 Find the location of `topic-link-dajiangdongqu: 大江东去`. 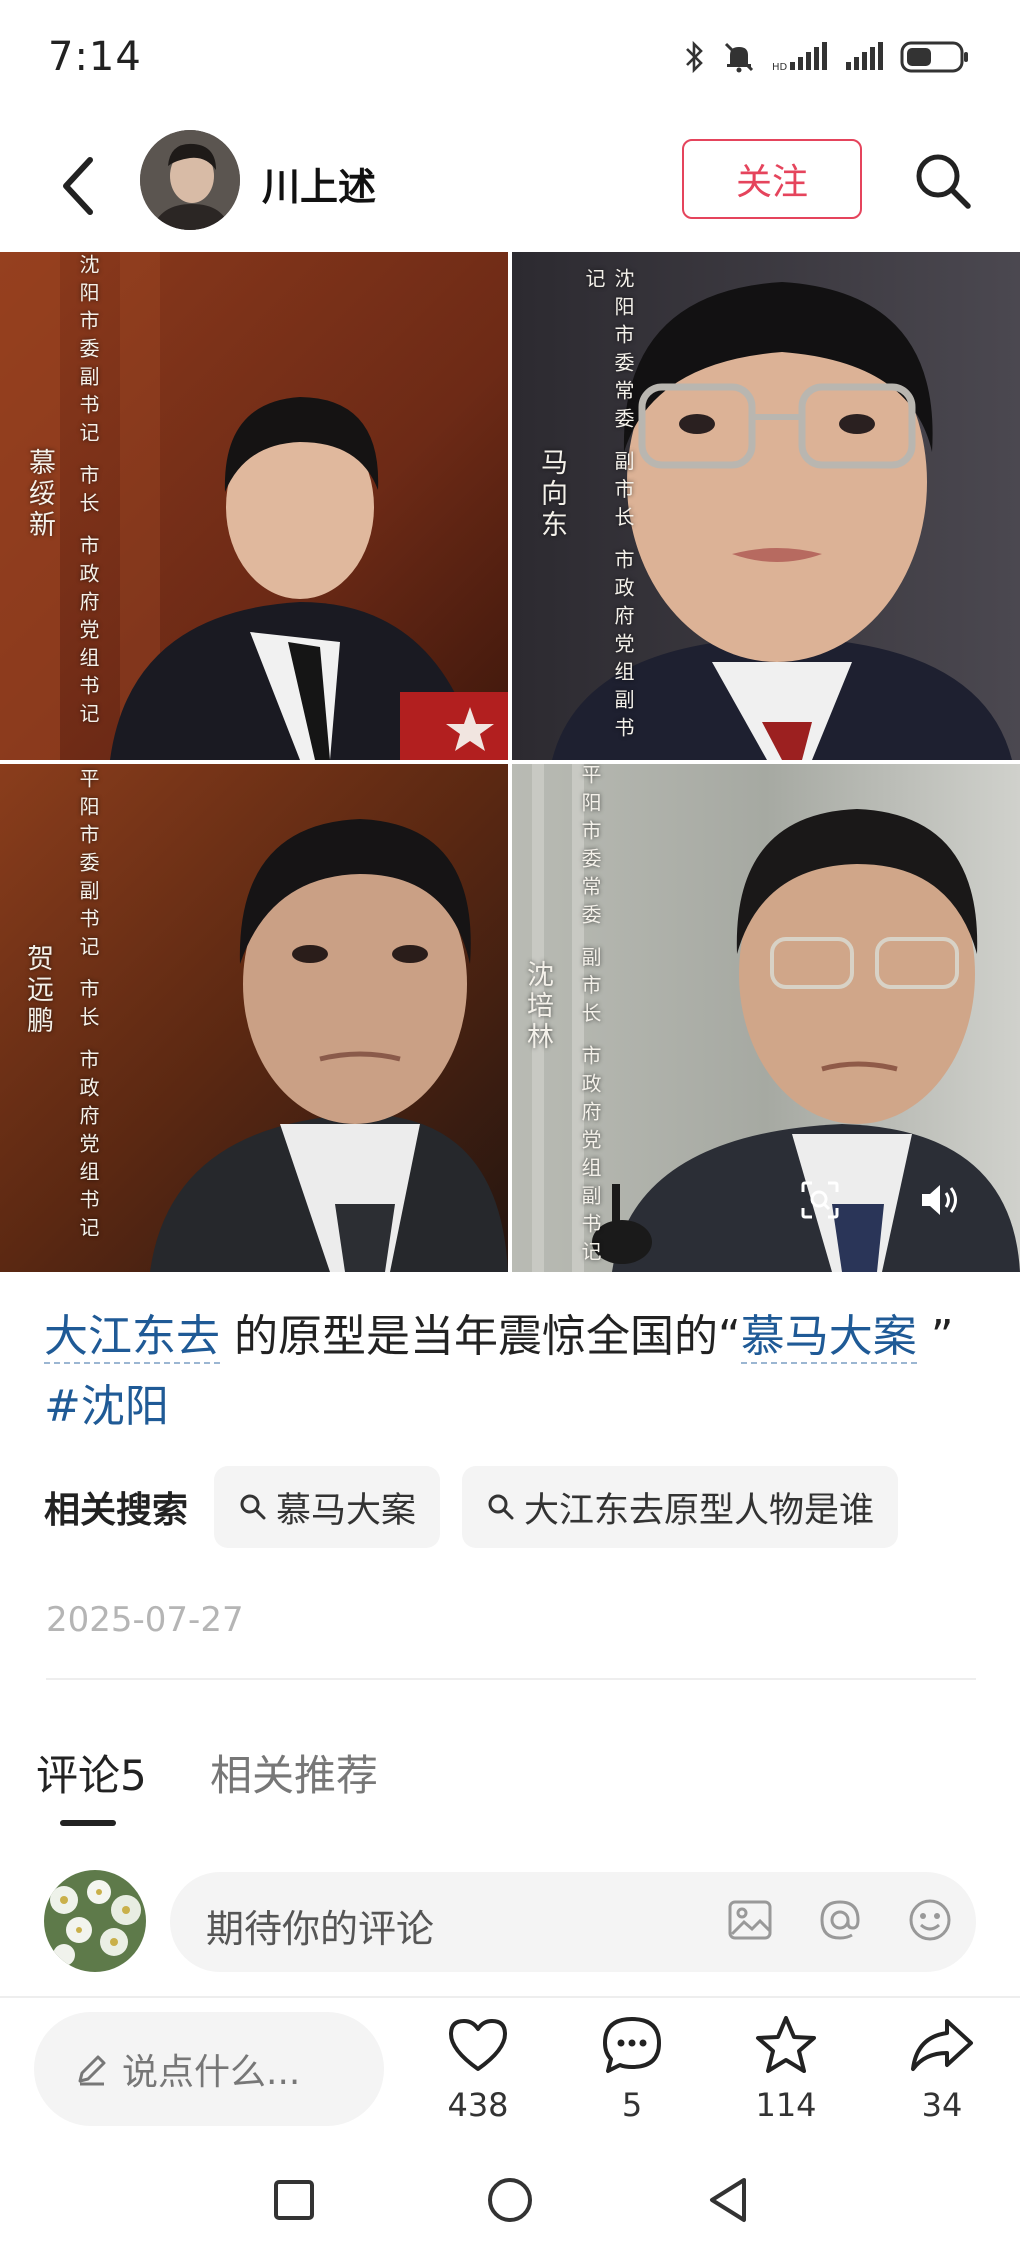

topic-link-dajiangdongqu: 大江东去 is located at coordinates (132, 1337).